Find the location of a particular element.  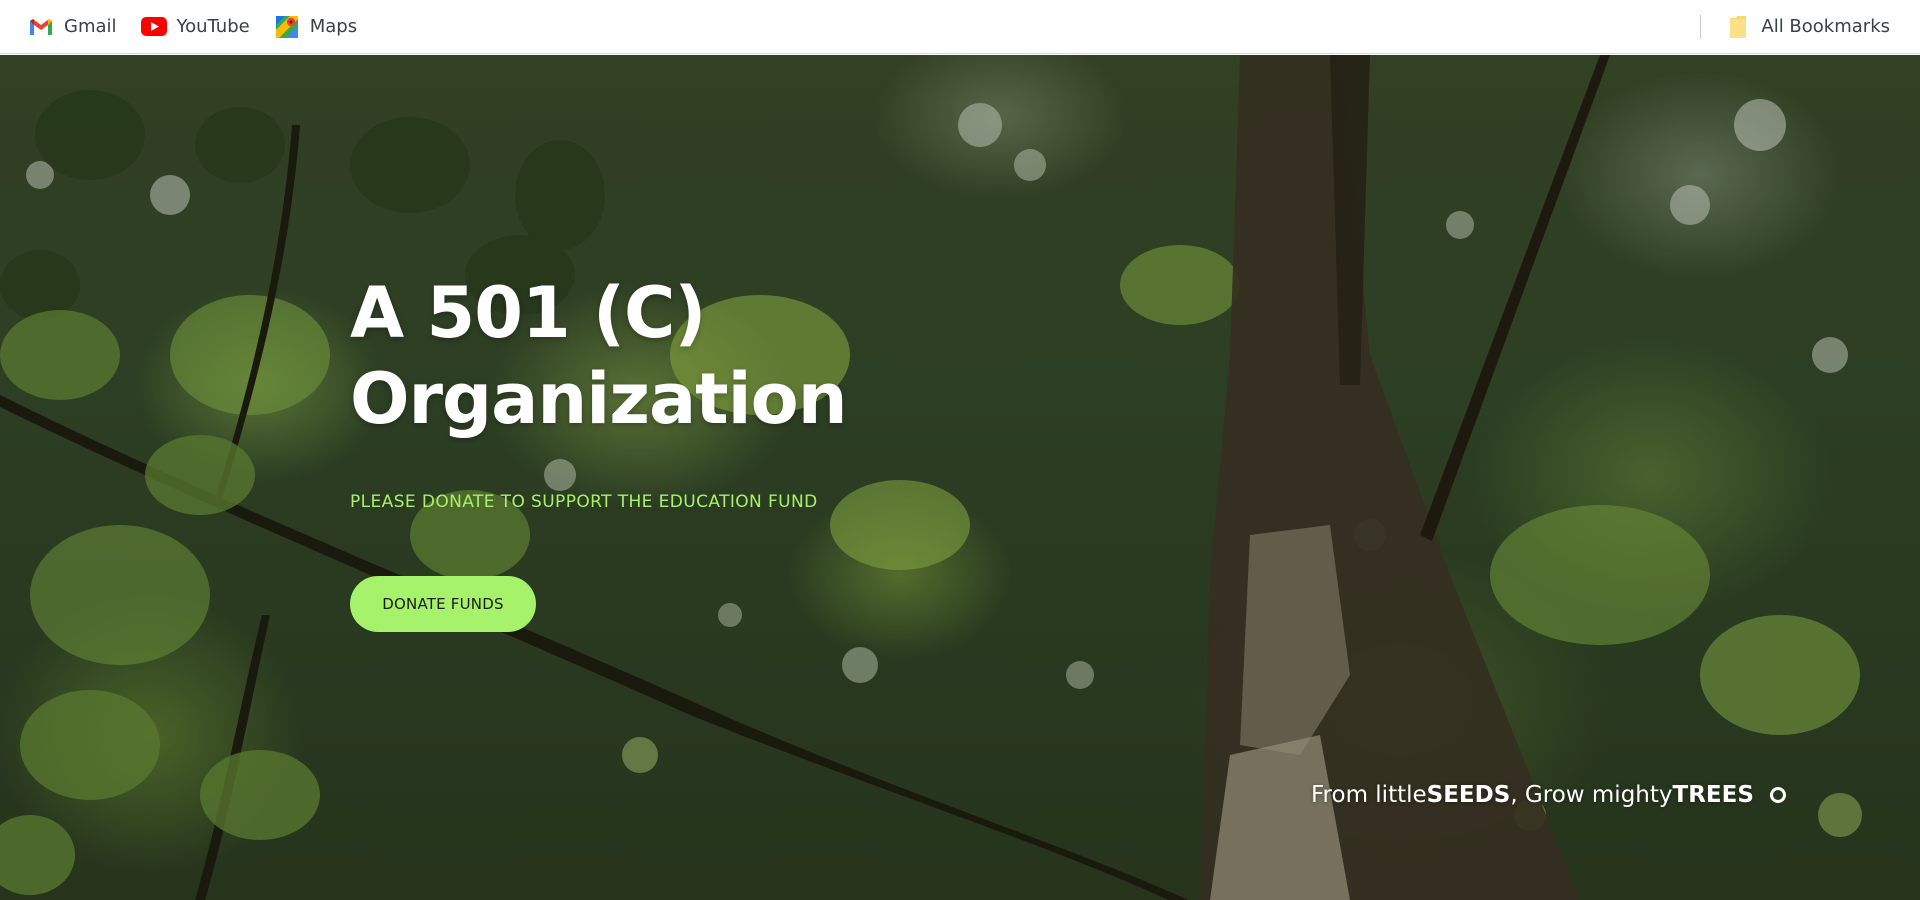

hero-title: A 501 (C) Organization is located at coordinates (750, 356).